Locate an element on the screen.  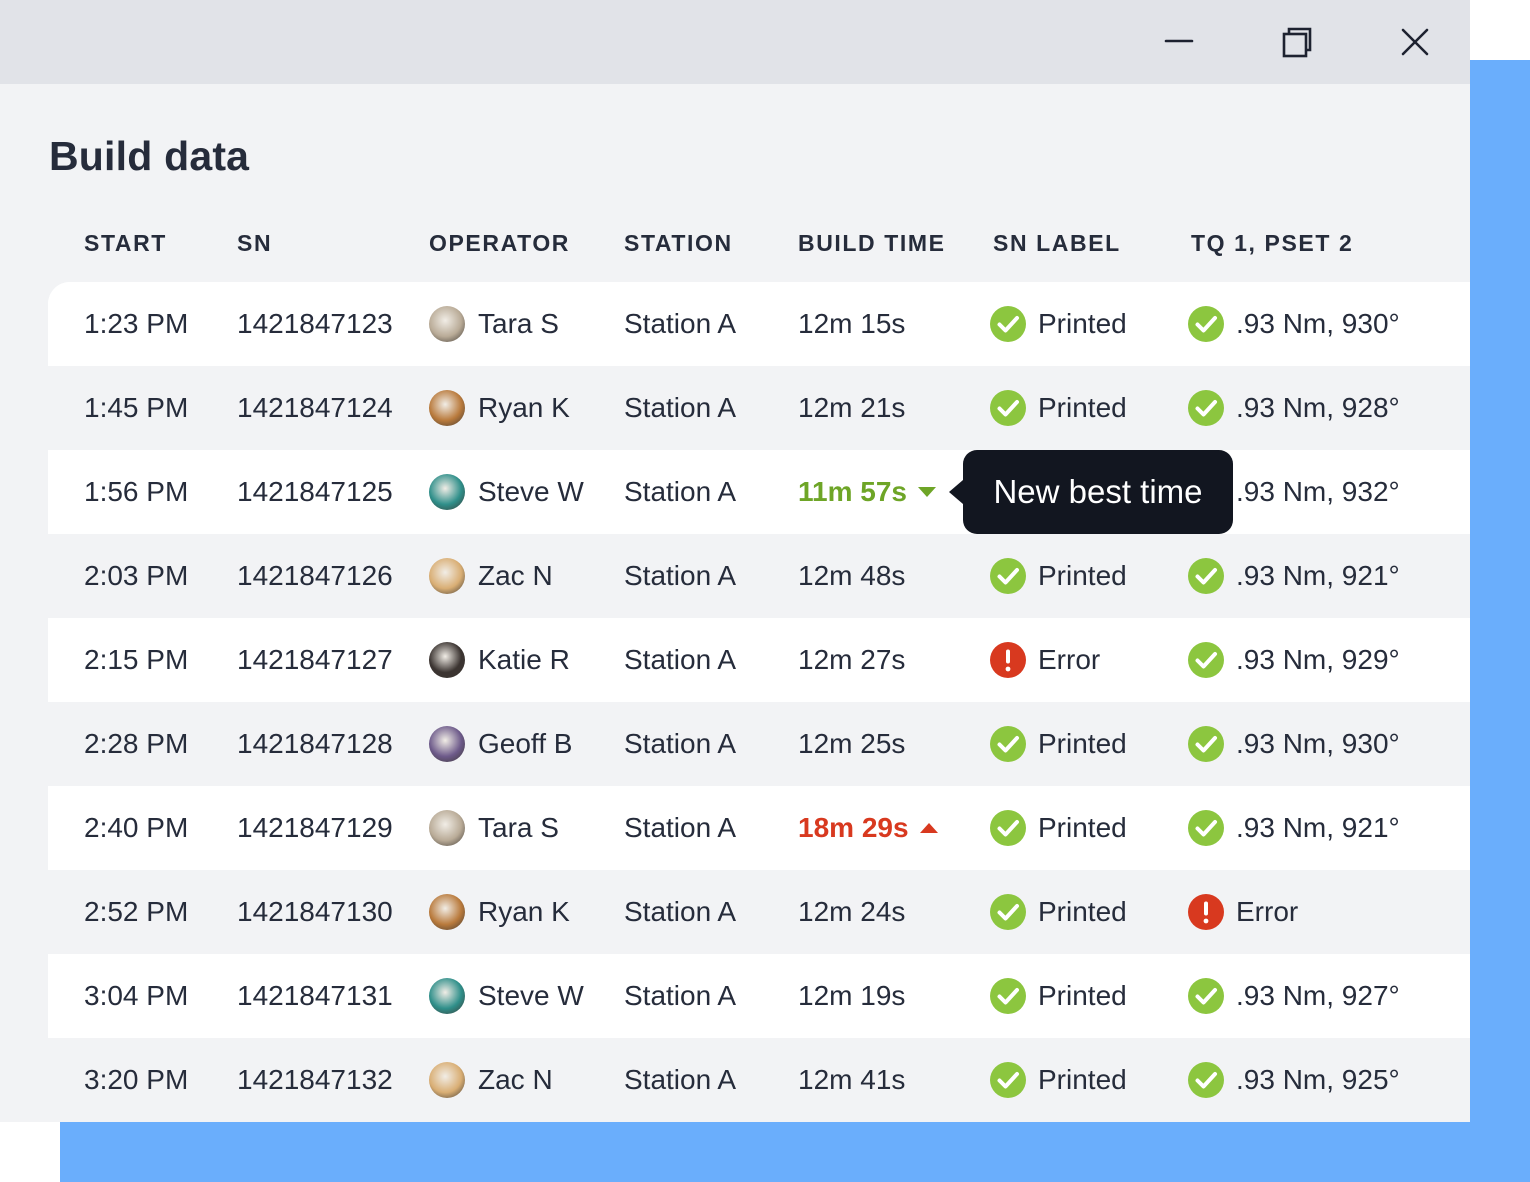
build-time: 11m 57s is located at coordinates (852, 491).